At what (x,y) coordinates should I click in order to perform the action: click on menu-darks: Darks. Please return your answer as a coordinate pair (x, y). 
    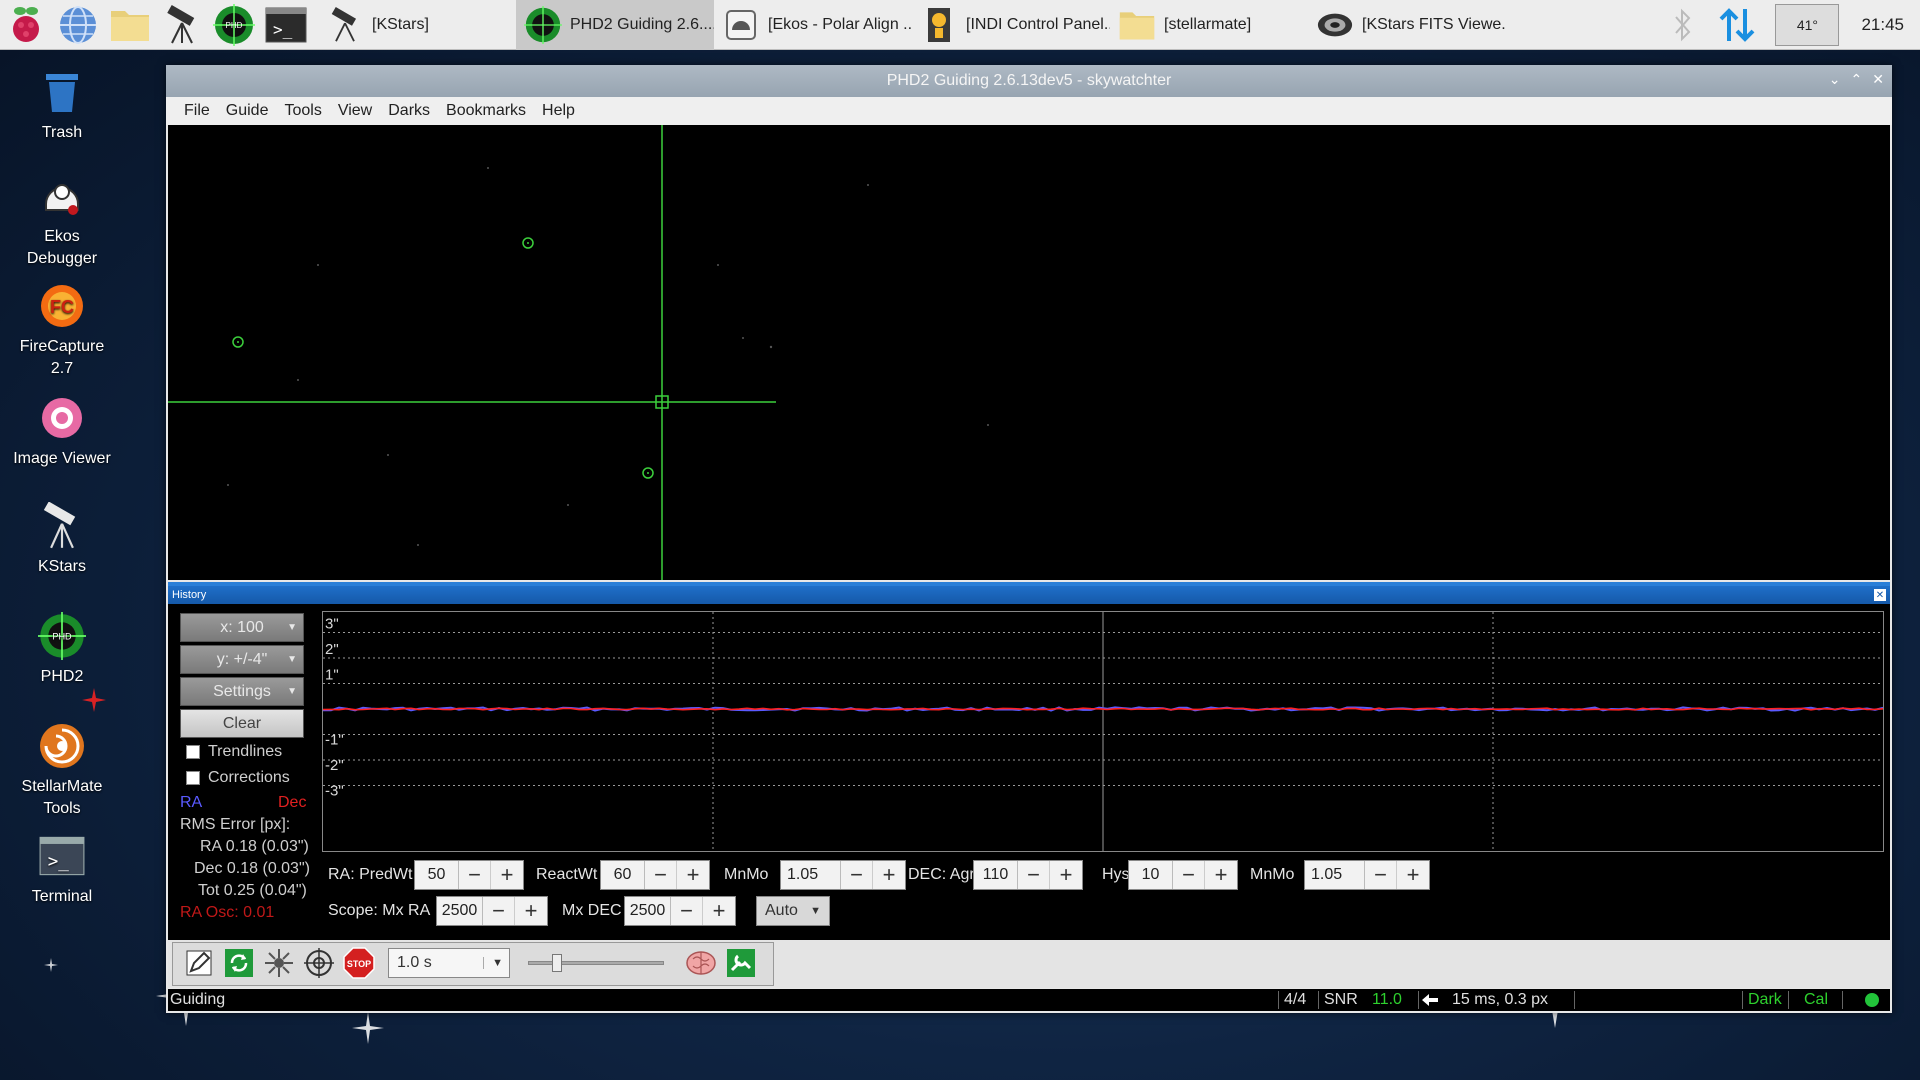
    Looking at the image, I should click on (409, 111).